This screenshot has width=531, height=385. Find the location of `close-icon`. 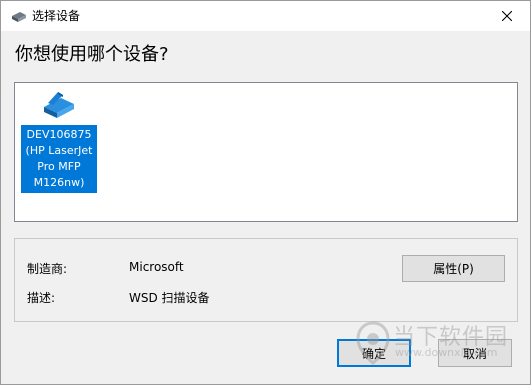

close-icon is located at coordinates (507, 16).